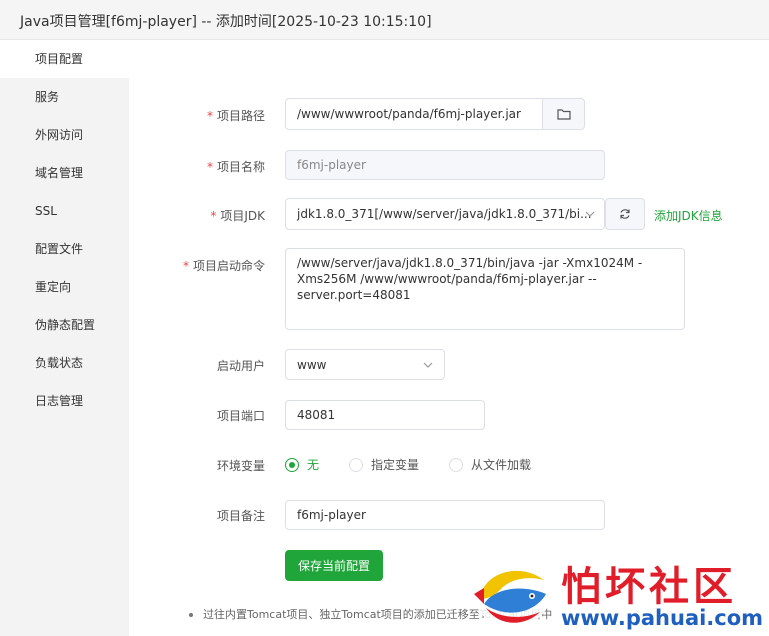 This screenshot has height=636, width=769. Describe the element at coordinates (688, 215) in the screenshot. I see `add-jdk-link: 添加JDK信息` at that location.